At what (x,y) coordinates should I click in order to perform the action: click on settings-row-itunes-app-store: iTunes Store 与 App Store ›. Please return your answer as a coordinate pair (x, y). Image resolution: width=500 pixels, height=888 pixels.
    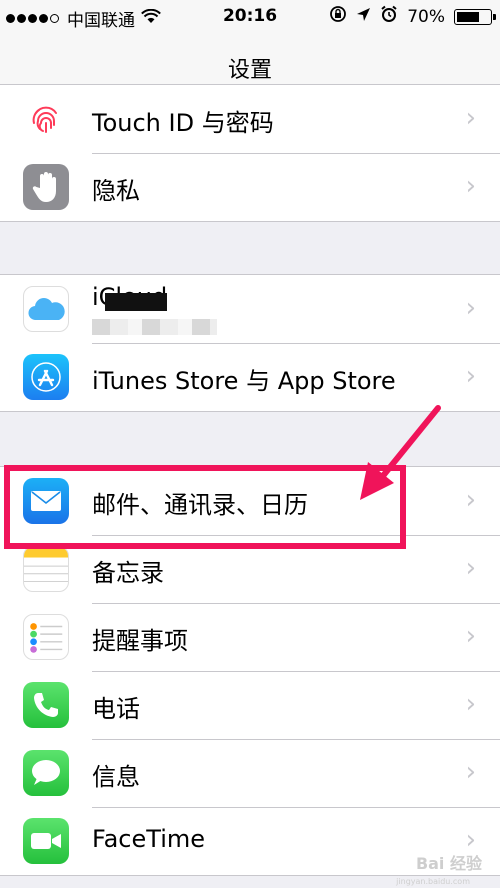
    Looking at the image, I should click on (250, 377).